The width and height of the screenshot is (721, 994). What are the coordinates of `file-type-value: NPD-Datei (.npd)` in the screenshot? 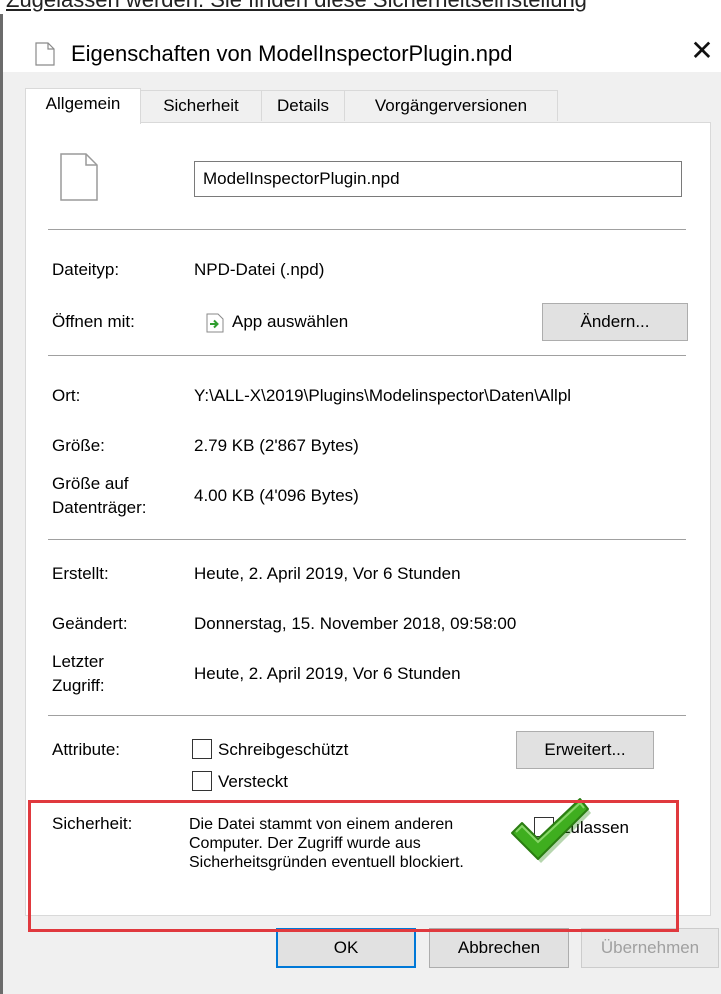 It's located at (259, 269).